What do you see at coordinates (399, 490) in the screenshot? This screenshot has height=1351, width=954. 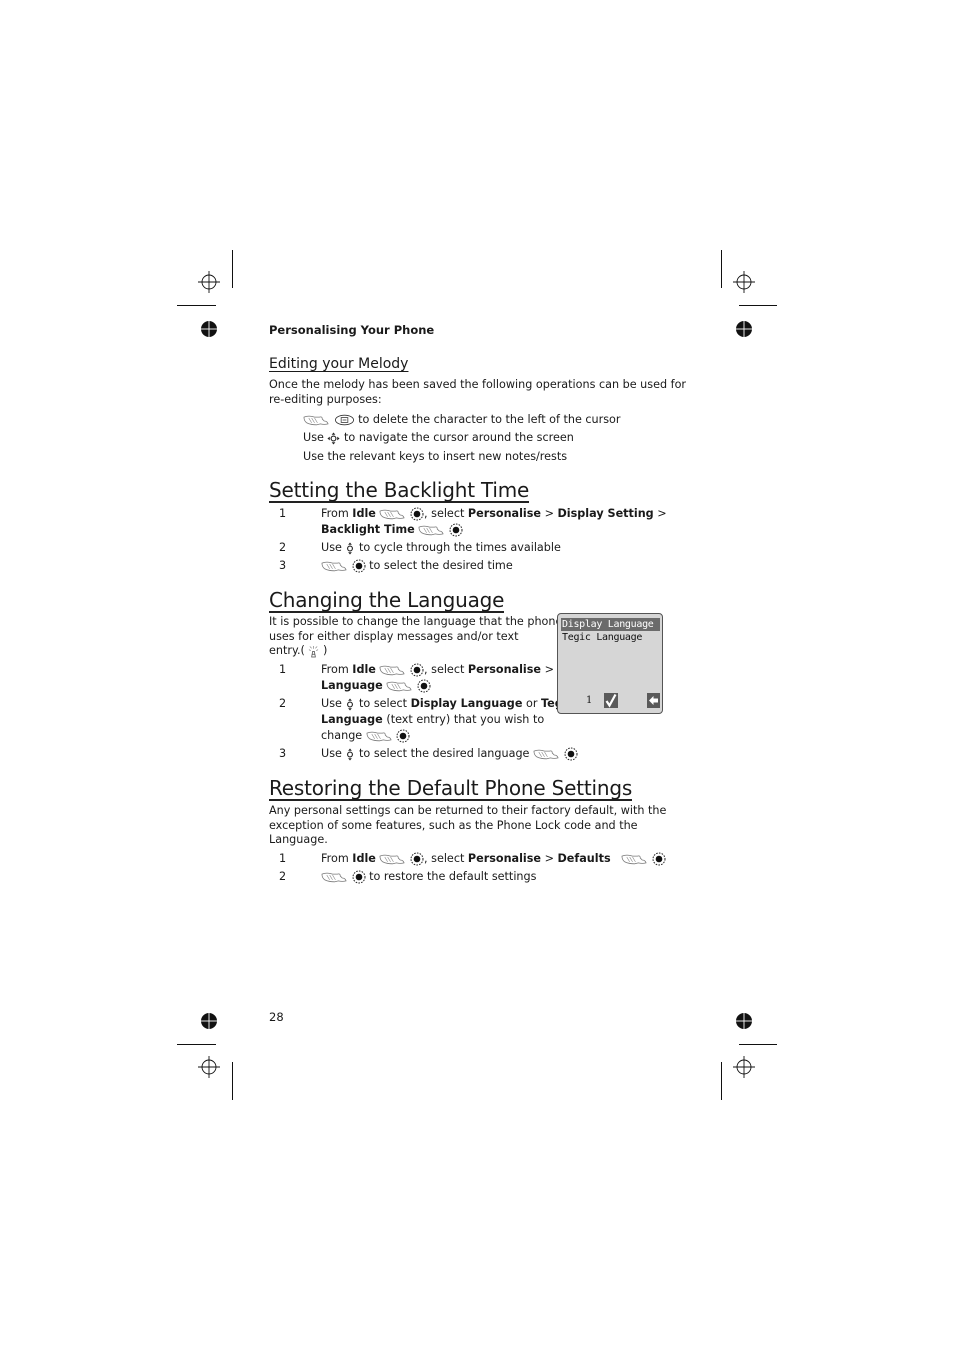 I see `section-heading-text: Setting the Backlight Time` at bounding box center [399, 490].